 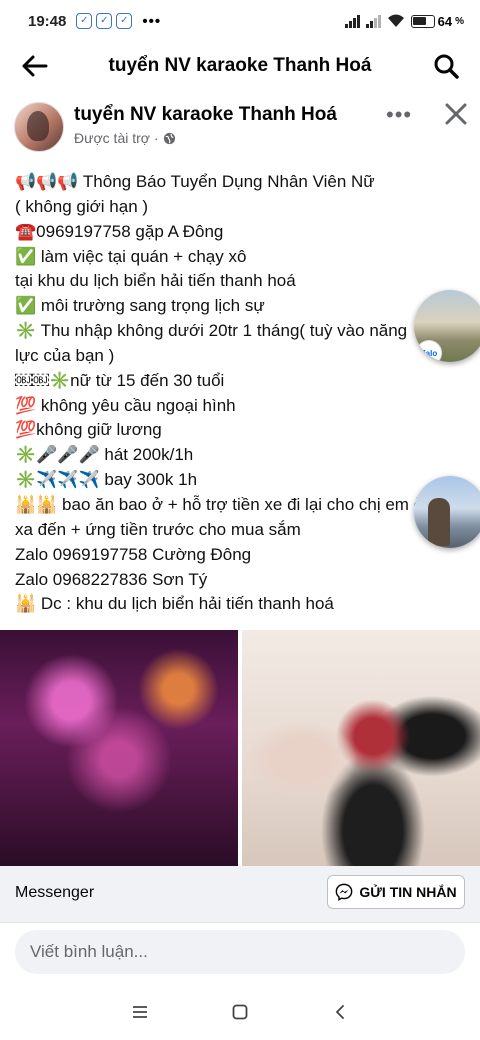 What do you see at coordinates (447, 326) in the screenshot?
I see `chat-head-zalo: Zalo` at bounding box center [447, 326].